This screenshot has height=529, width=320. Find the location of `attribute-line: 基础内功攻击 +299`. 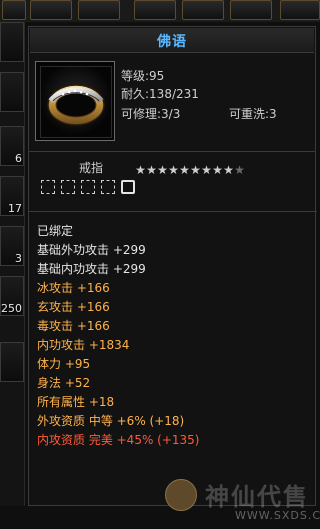

attribute-line: 基础内功攻击 +299 is located at coordinates (91, 269).